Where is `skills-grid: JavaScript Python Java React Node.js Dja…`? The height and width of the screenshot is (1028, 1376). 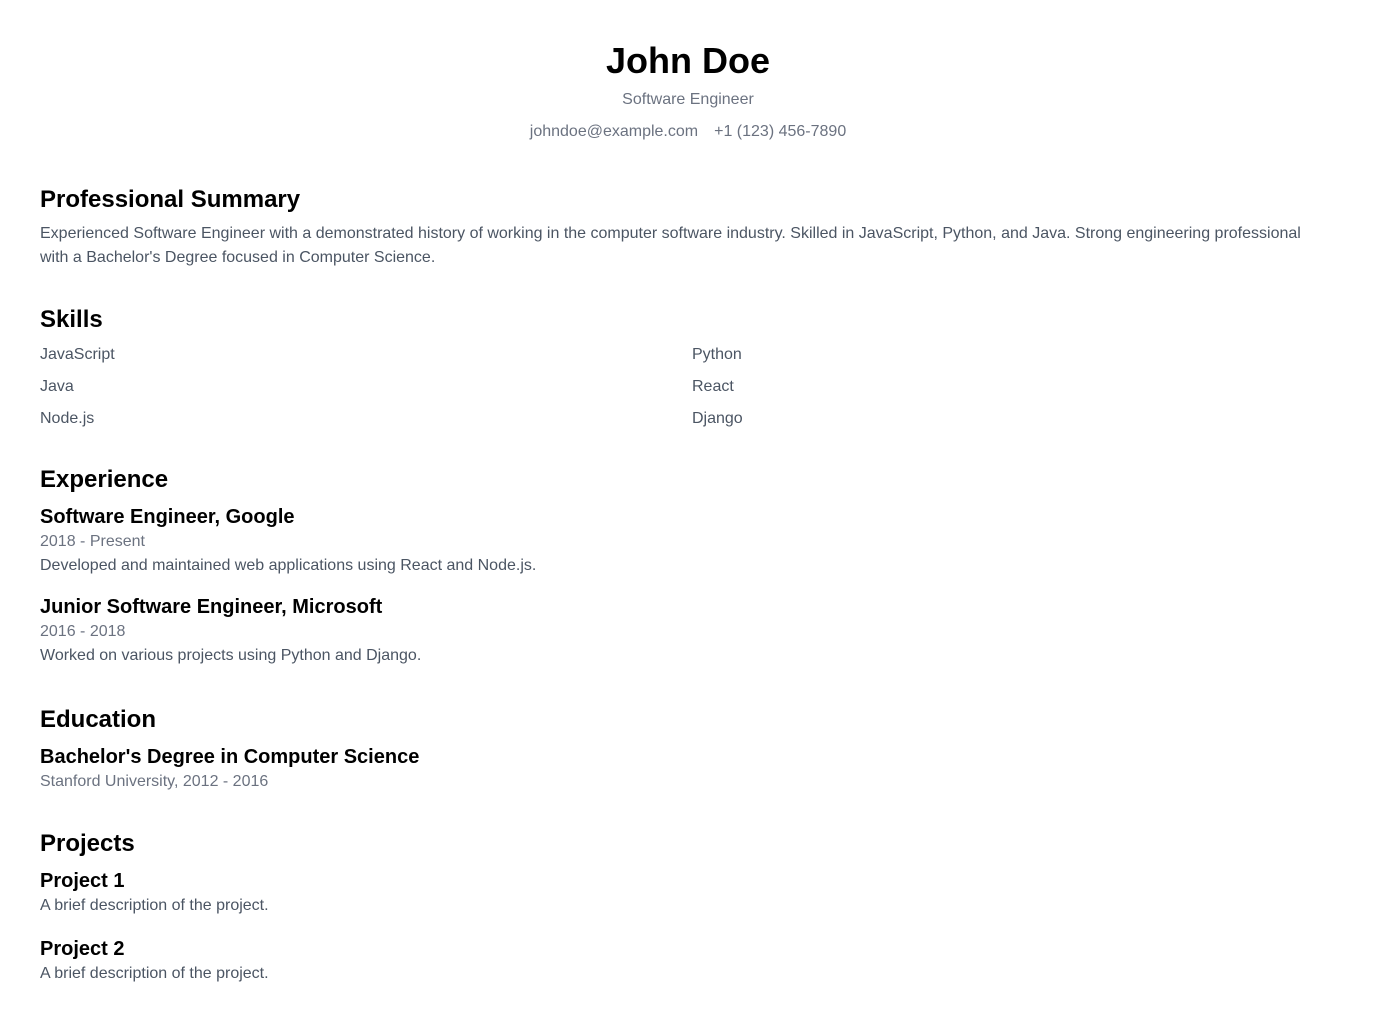
skills-grid: JavaScript Python Java React Node.js Dja… is located at coordinates (688, 391).